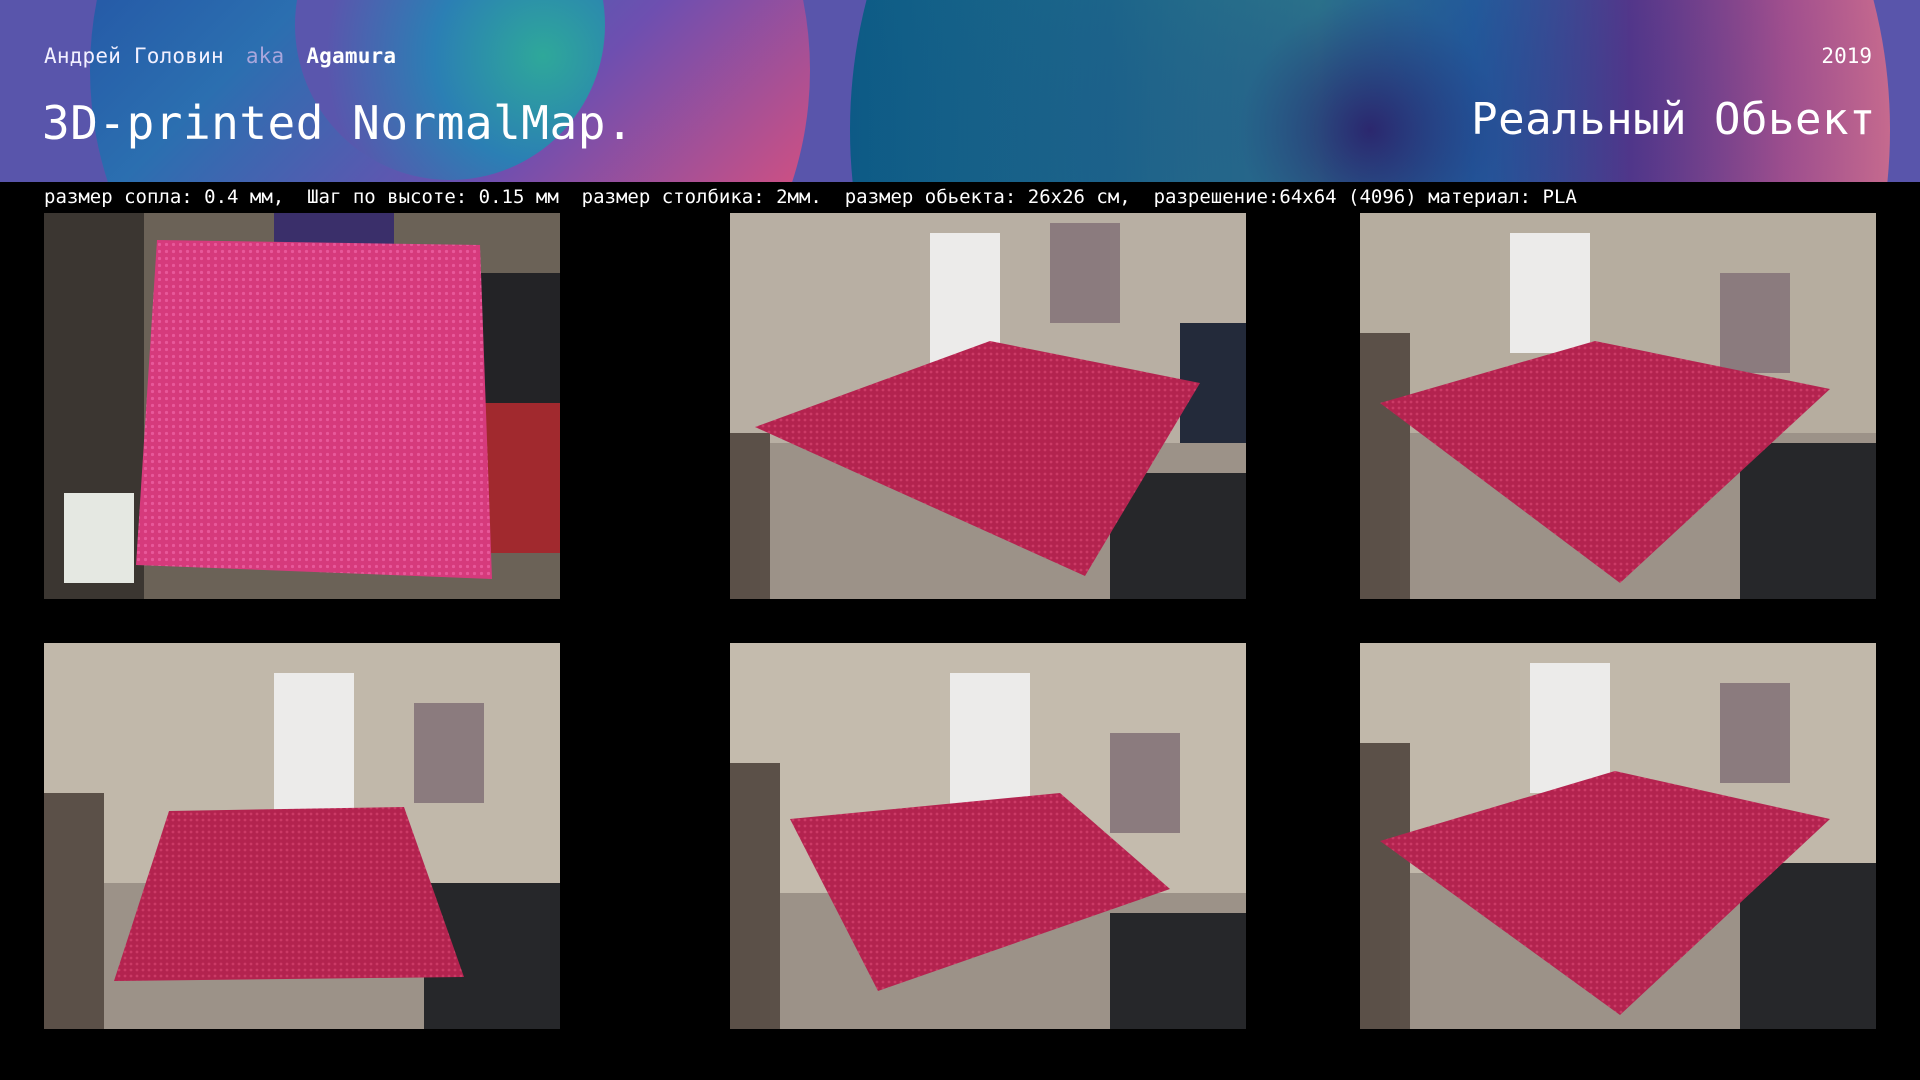 The image size is (1920, 1080). What do you see at coordinates (338, 123) in the screenshot?
I see `page-title: 3D-printed NormalMap.` at bounding box center [338, 123].